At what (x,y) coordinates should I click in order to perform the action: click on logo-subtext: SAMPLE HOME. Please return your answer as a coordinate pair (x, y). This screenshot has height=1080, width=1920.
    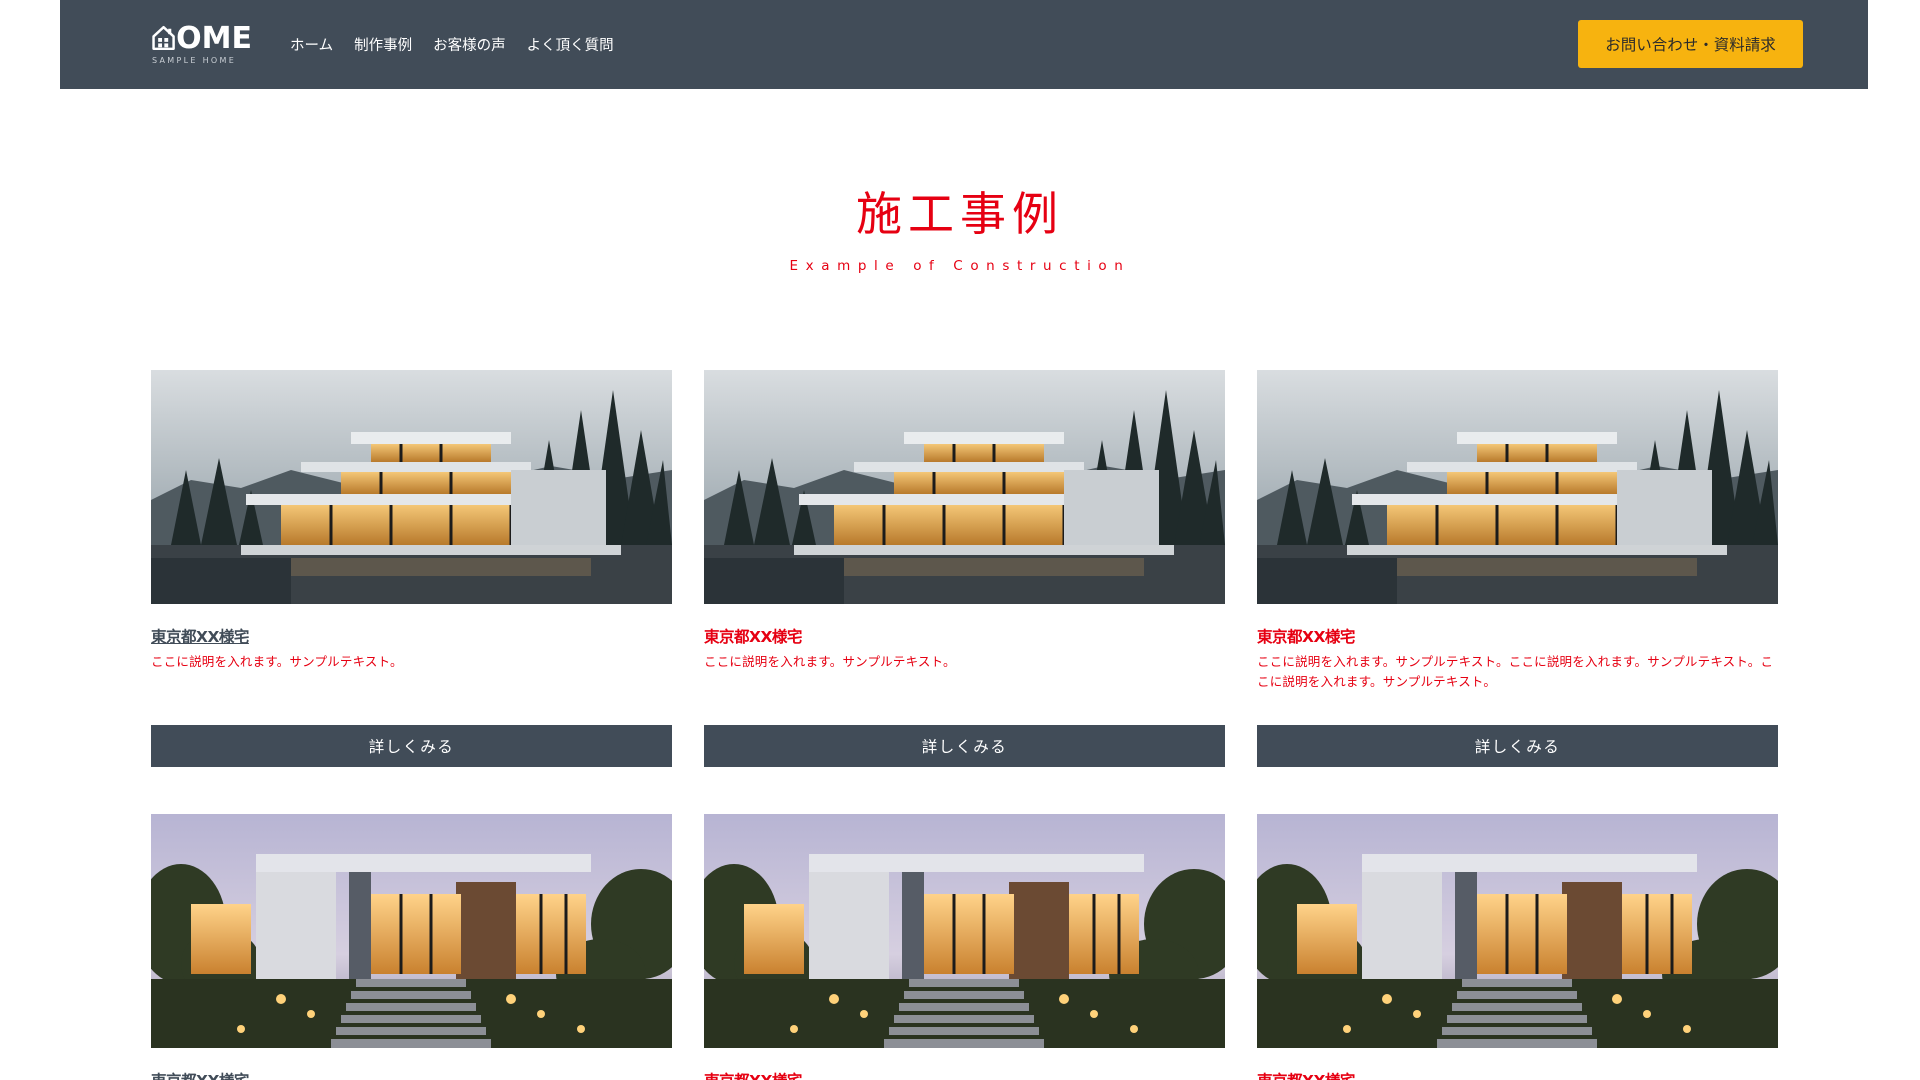
    Looking at the image, I should click on (194, 60).